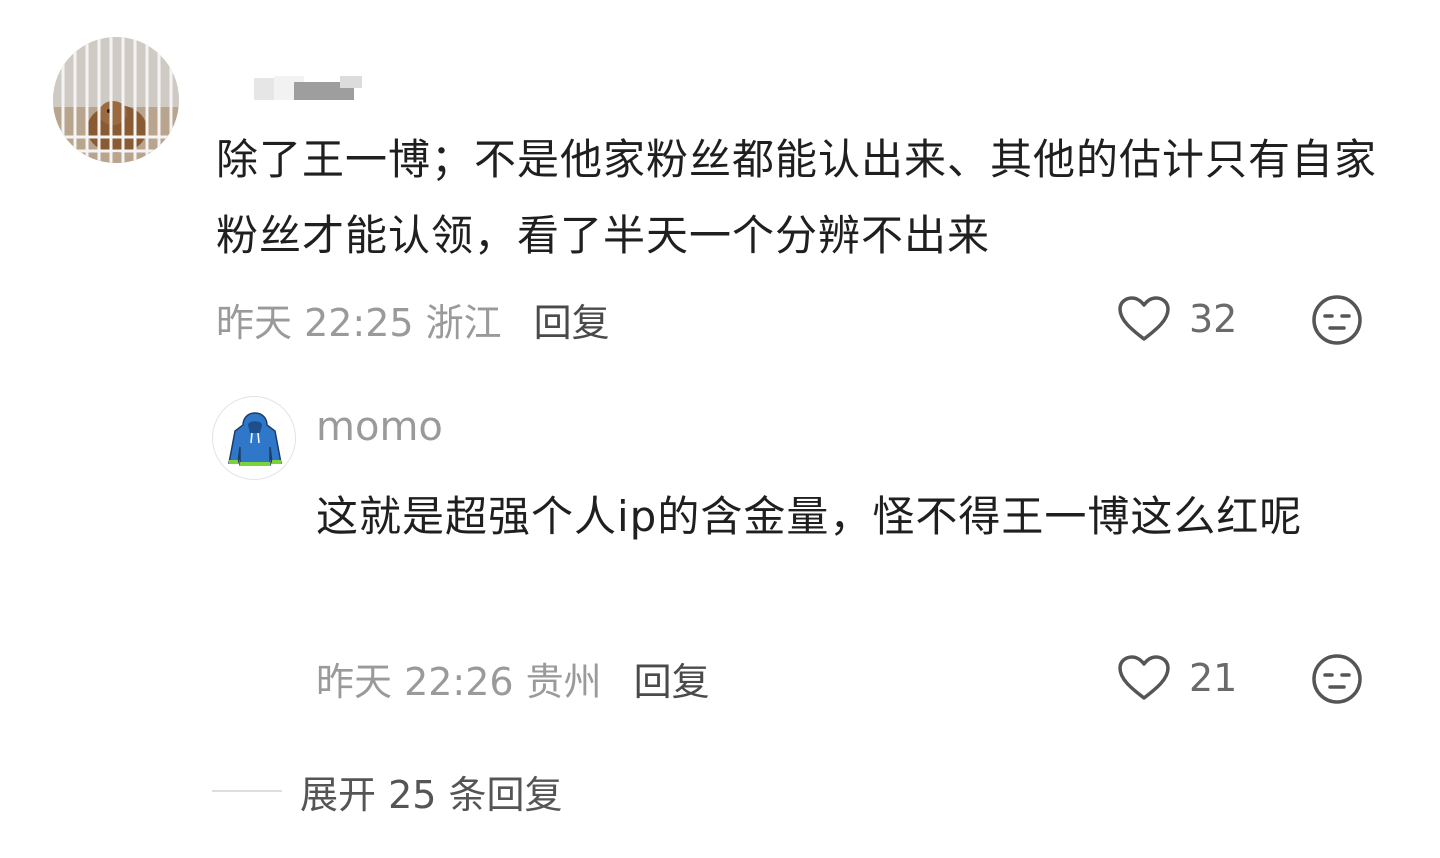 The image size is (1440, 858). I want to click on reply-time-location: 昨天 22:26 贵州, so click(459, 681).